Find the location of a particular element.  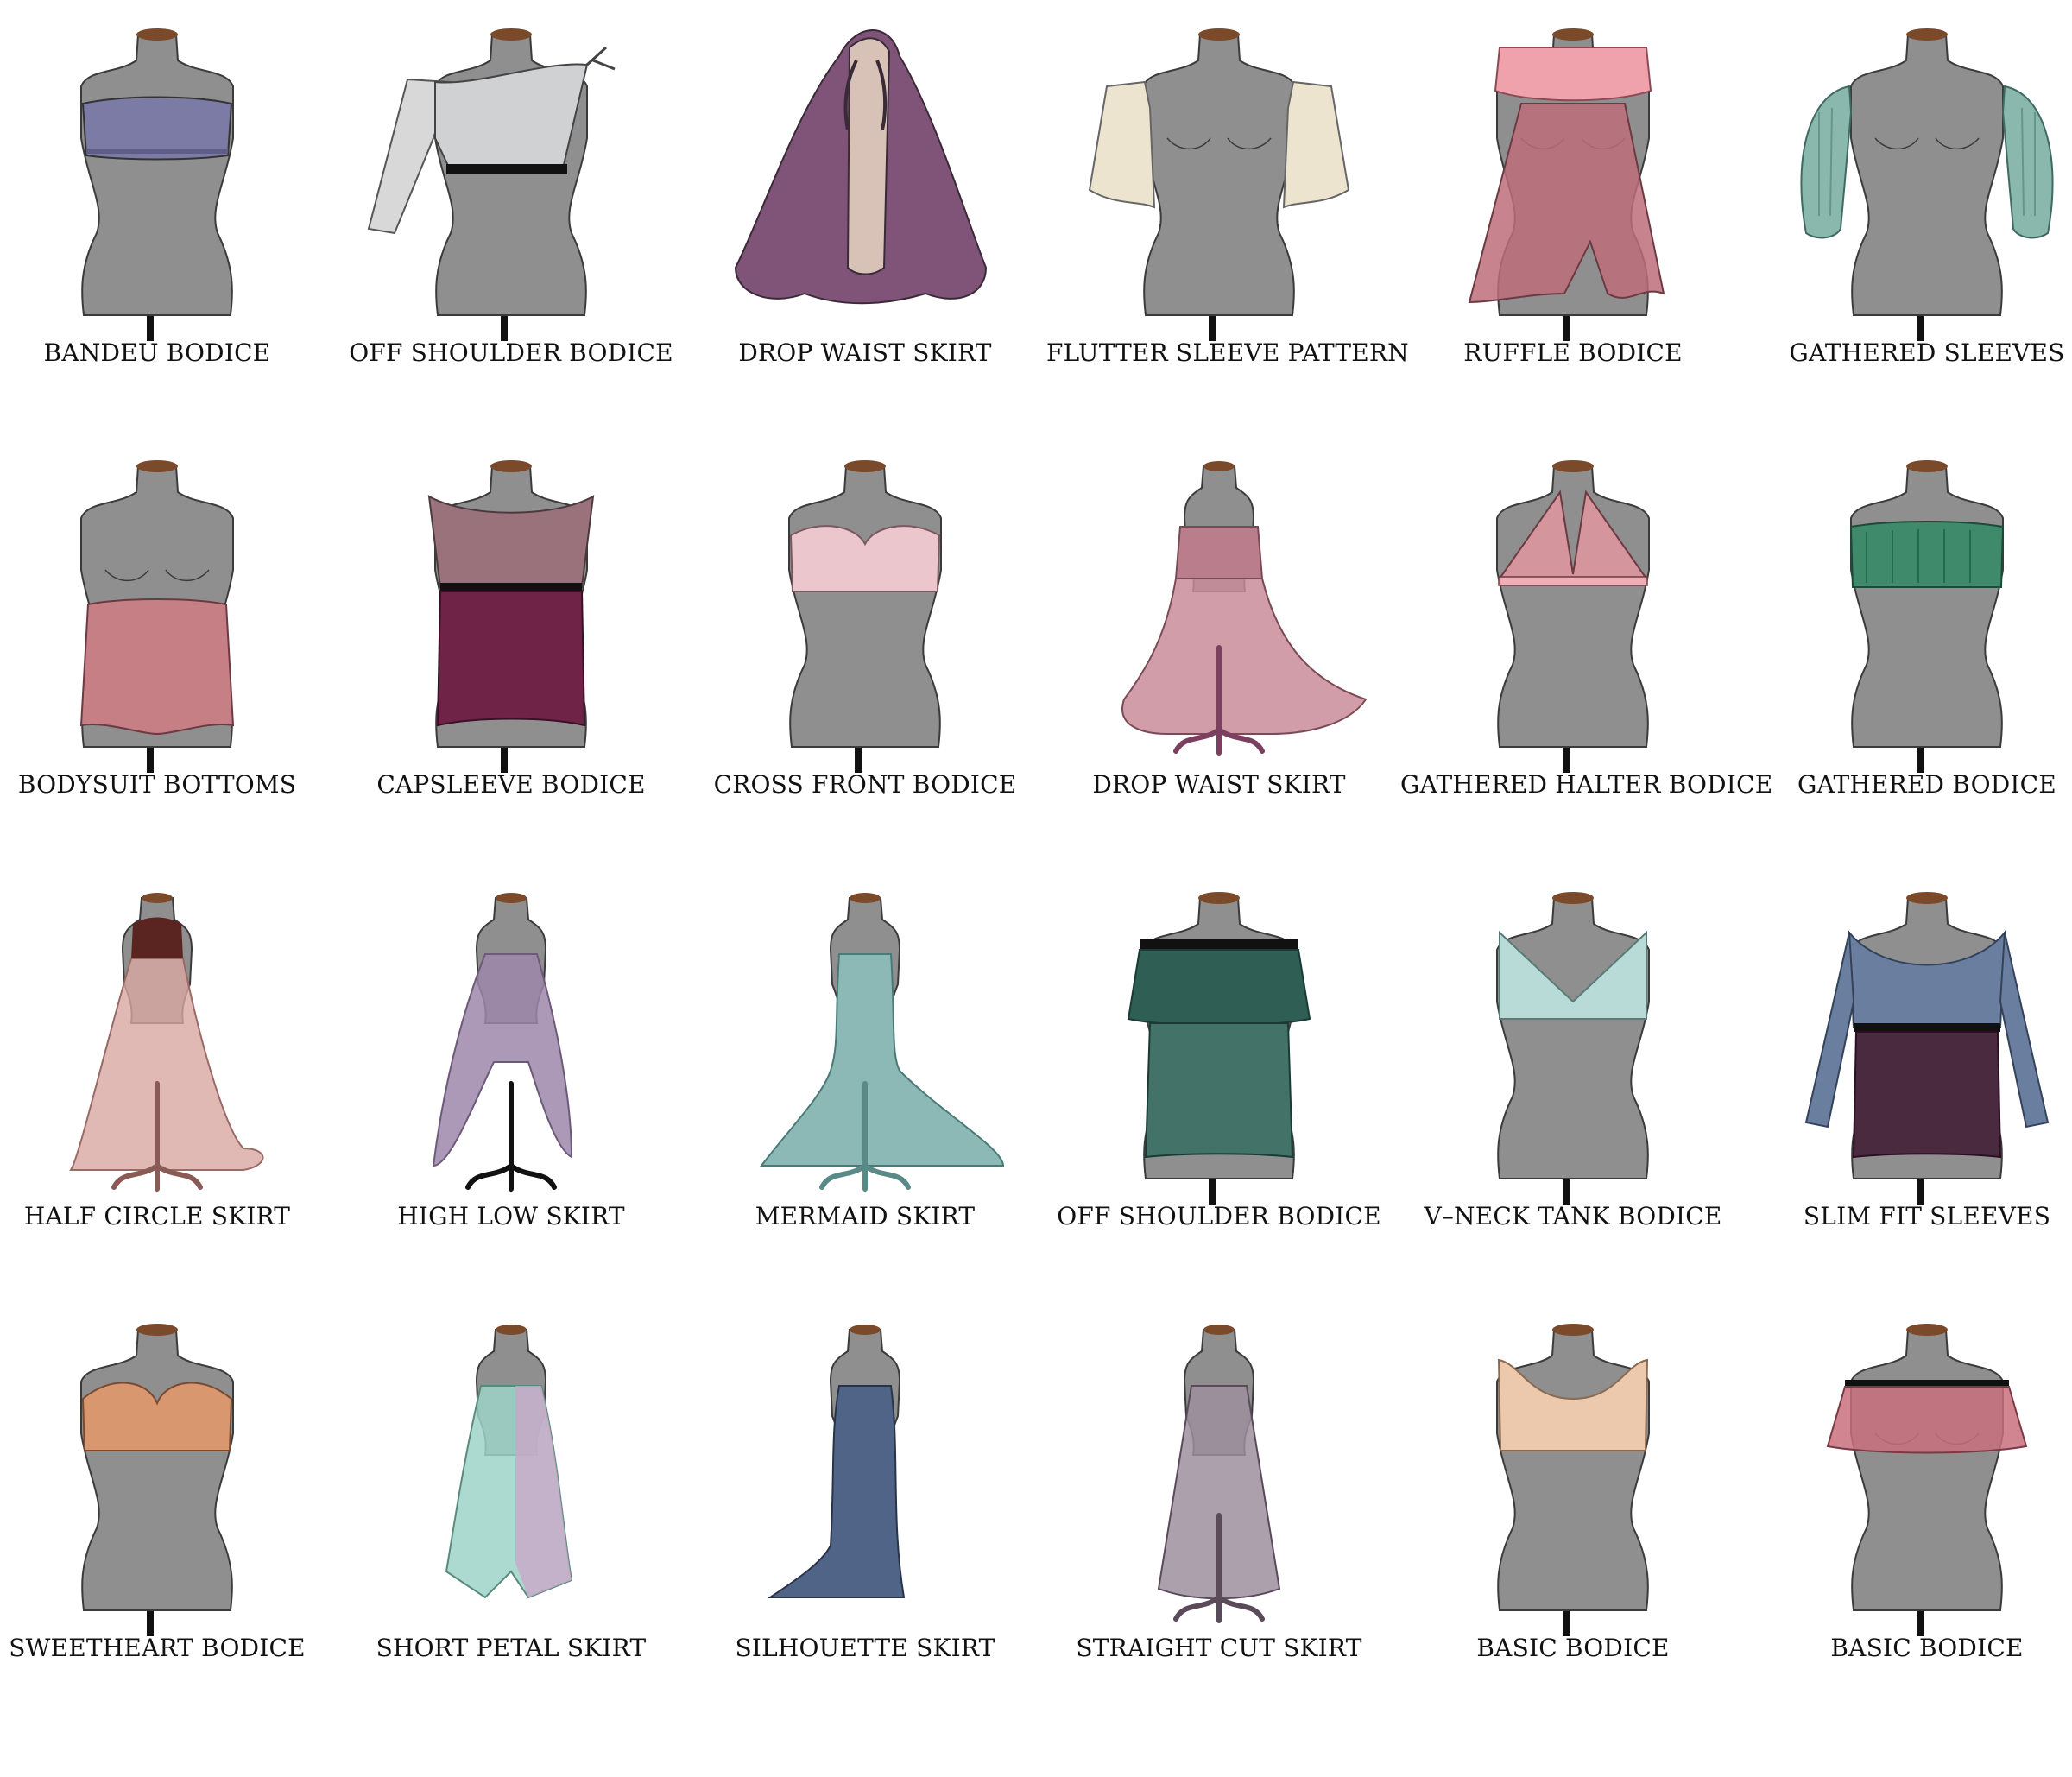

gathered-sleeves-icon is located at coordinates (1927, 184).